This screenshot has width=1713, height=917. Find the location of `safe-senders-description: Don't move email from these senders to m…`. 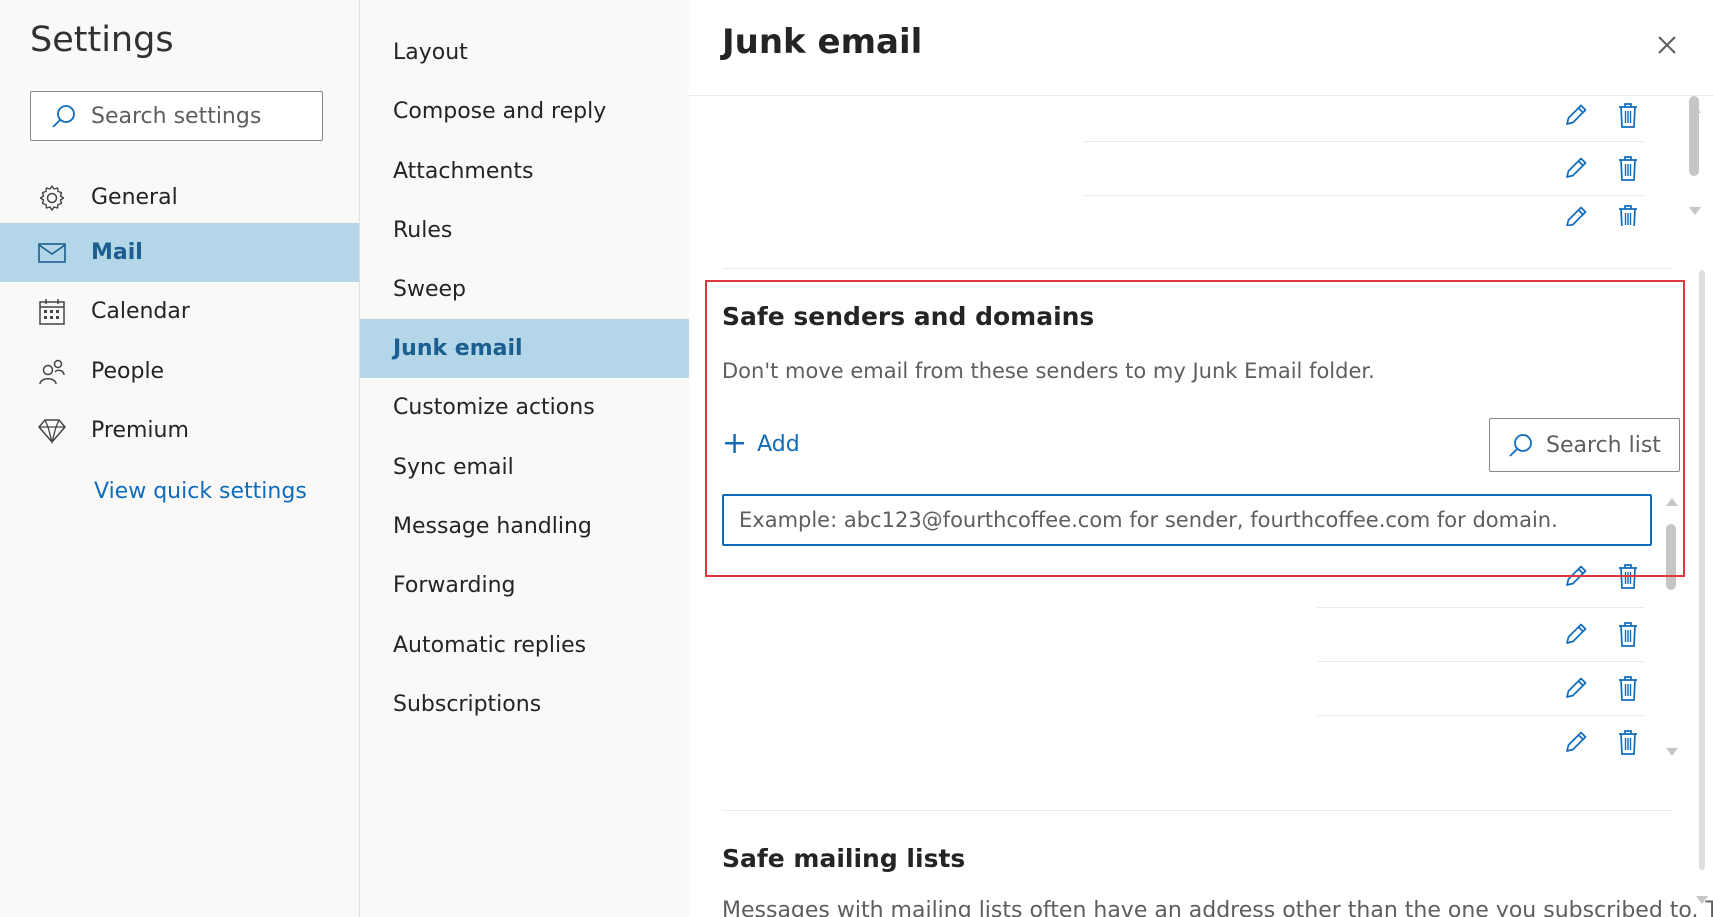

safe-senders-description: Don't move email from these senders to m… is located at coordinates (1048, 371).